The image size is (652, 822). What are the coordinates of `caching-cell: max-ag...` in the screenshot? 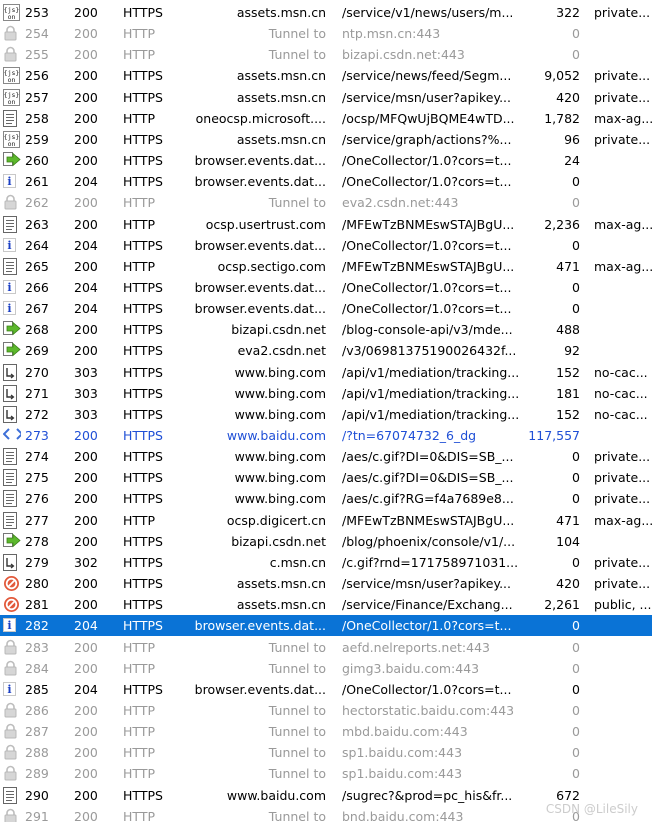 It's located at (623, 118).